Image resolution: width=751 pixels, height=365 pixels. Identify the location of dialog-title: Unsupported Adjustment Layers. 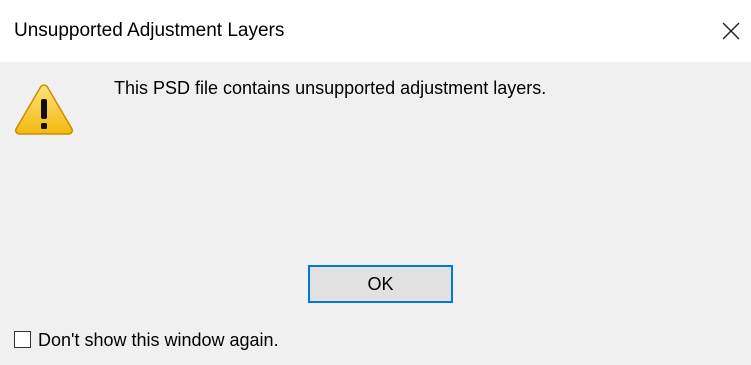
(149, 30).